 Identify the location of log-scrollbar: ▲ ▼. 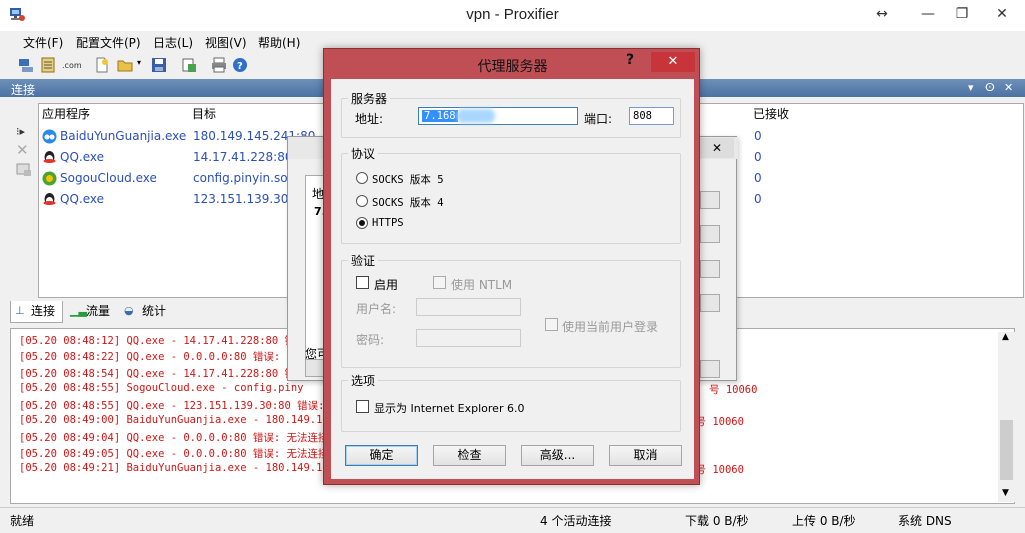
(1006, 417).